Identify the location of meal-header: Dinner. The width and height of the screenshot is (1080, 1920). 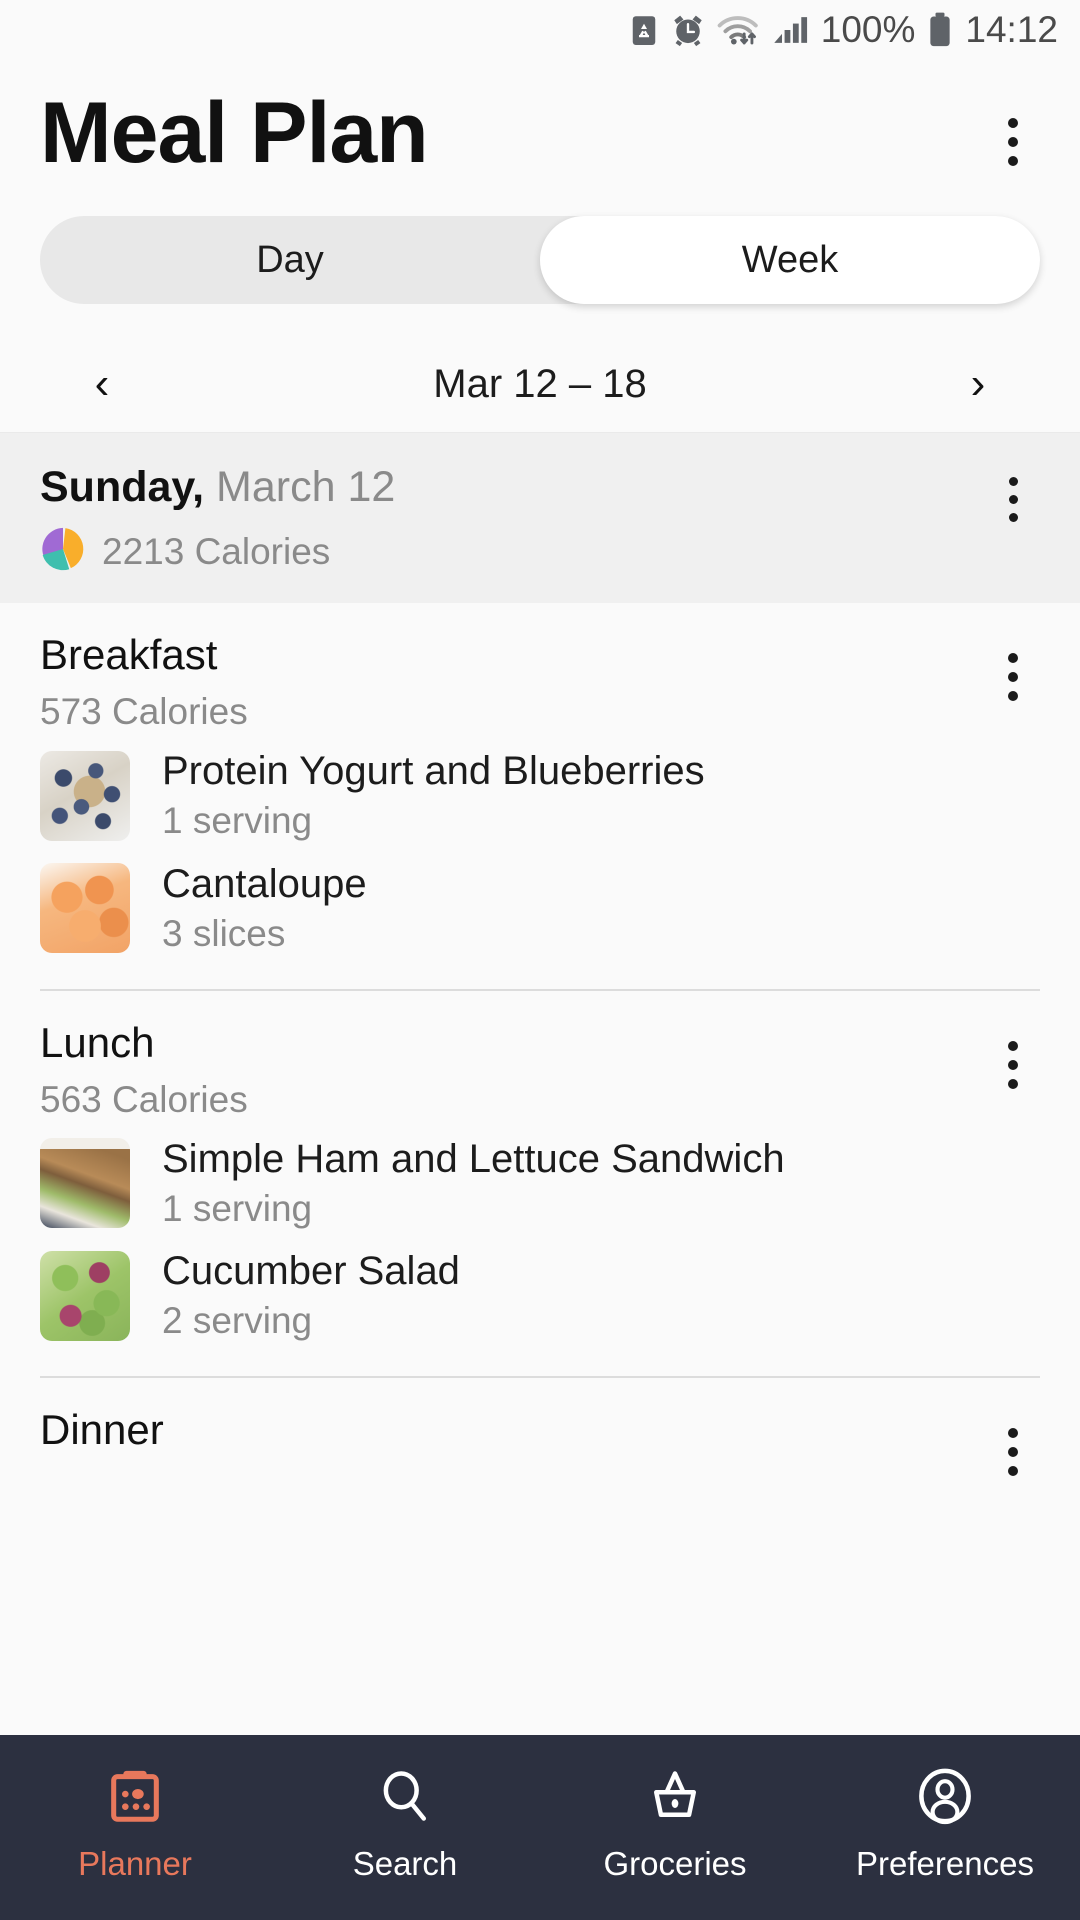
(540, 1430).